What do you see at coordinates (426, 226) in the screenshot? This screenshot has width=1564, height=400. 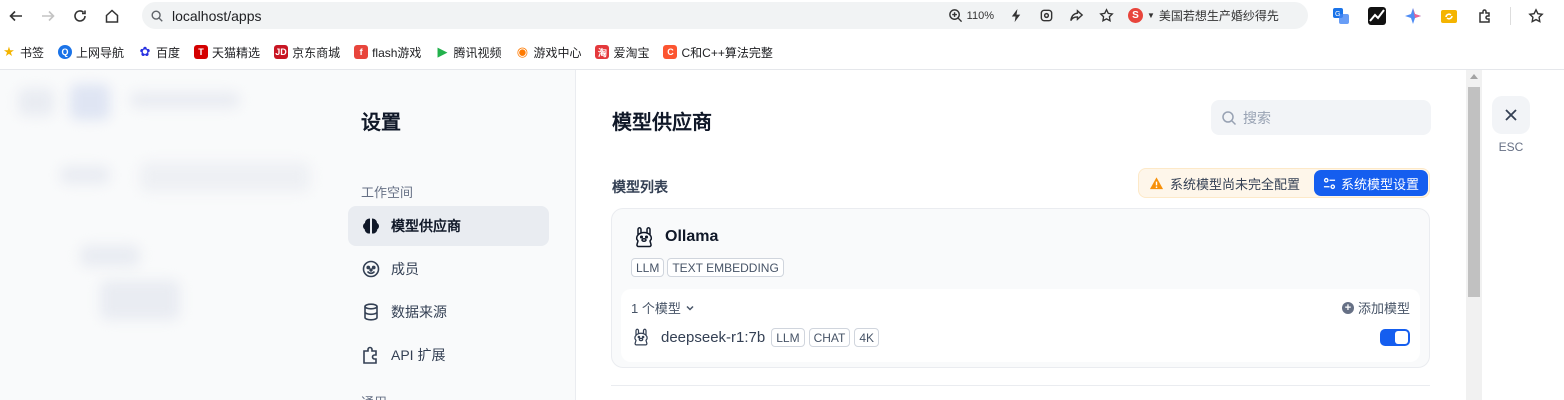 I see `sidebar-item-label: 模型供应商` at bounding box center [426, 226].